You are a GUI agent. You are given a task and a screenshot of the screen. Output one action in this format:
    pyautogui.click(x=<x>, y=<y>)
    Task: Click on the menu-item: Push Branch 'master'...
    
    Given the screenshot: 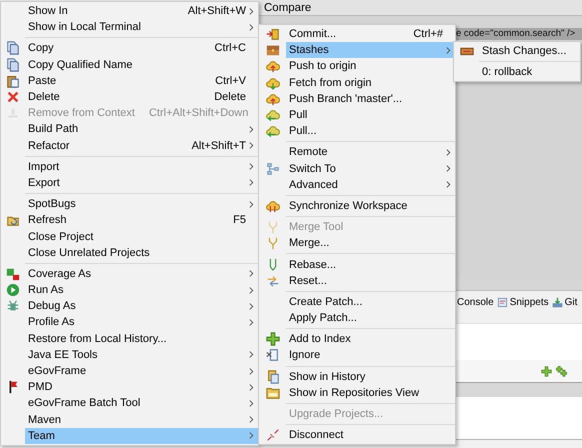 What is the action you would take?
    pyautogui.click(x=370, y=98)
    